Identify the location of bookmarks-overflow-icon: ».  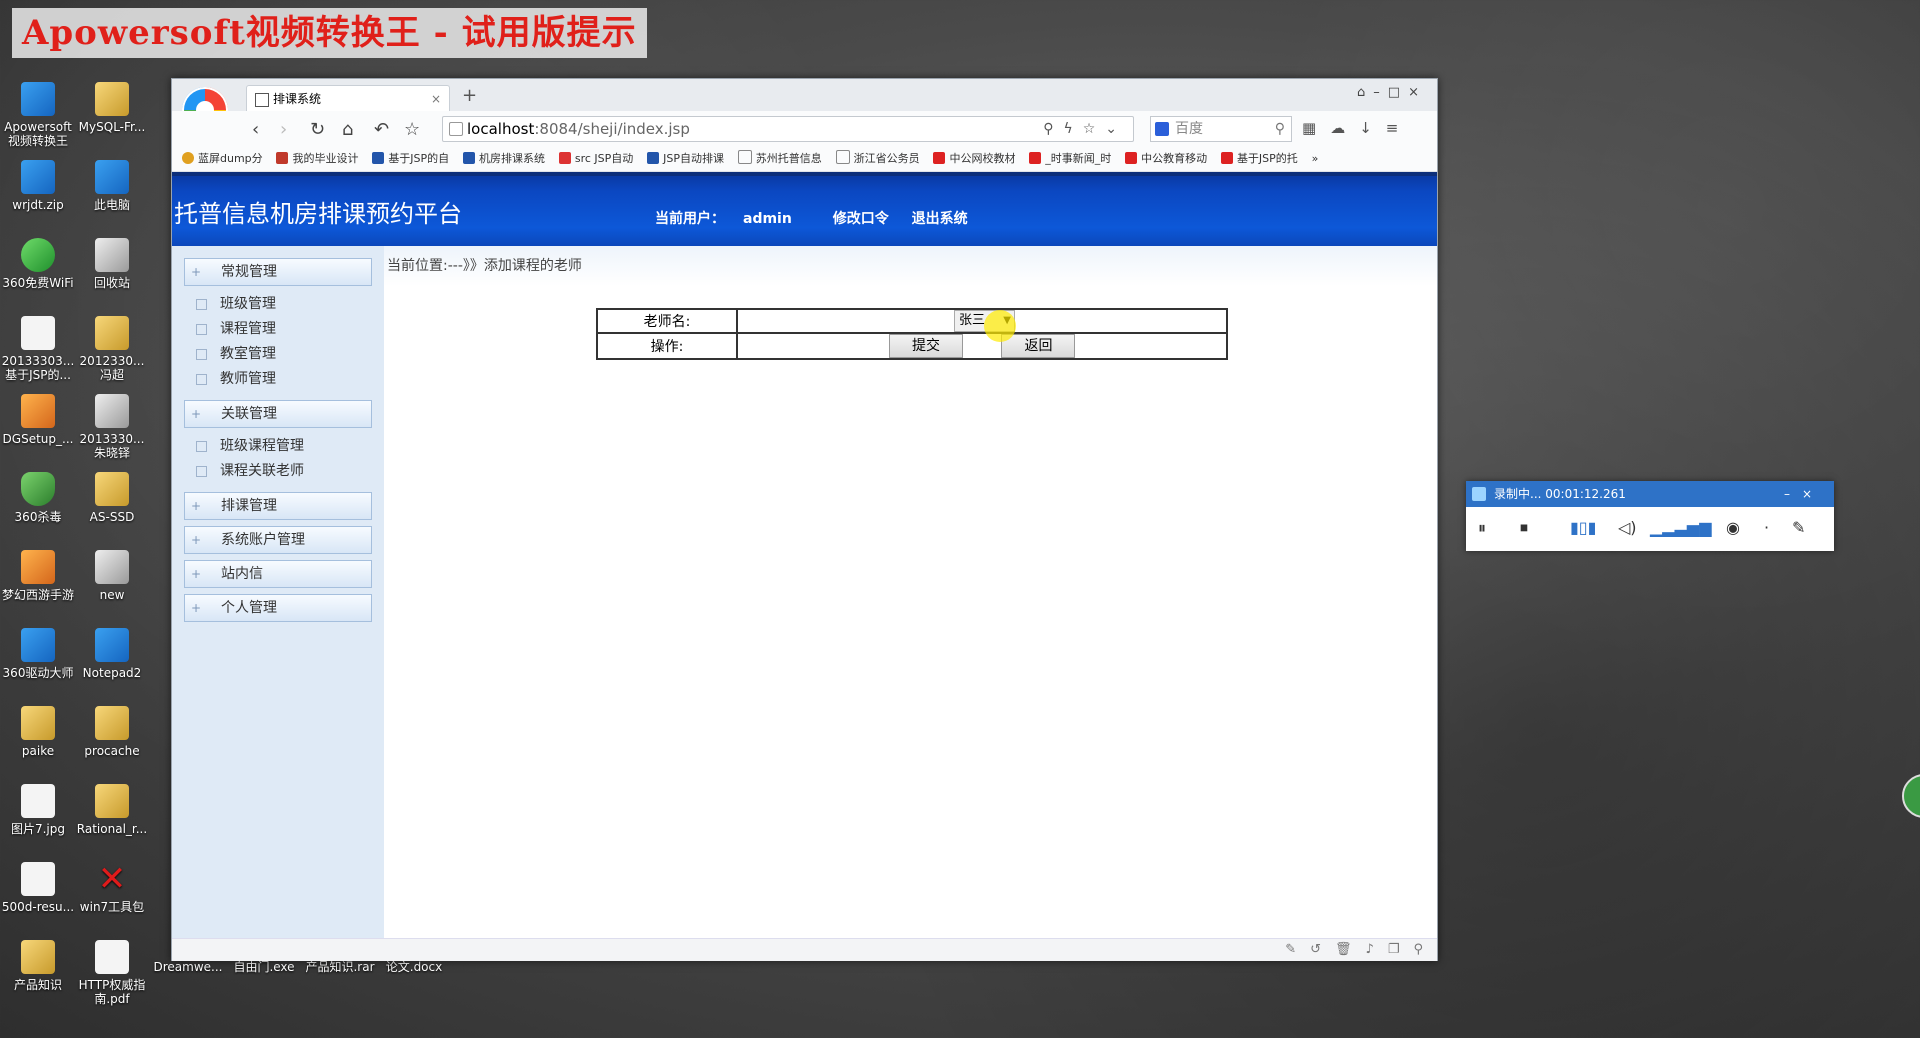
(1315, 159).